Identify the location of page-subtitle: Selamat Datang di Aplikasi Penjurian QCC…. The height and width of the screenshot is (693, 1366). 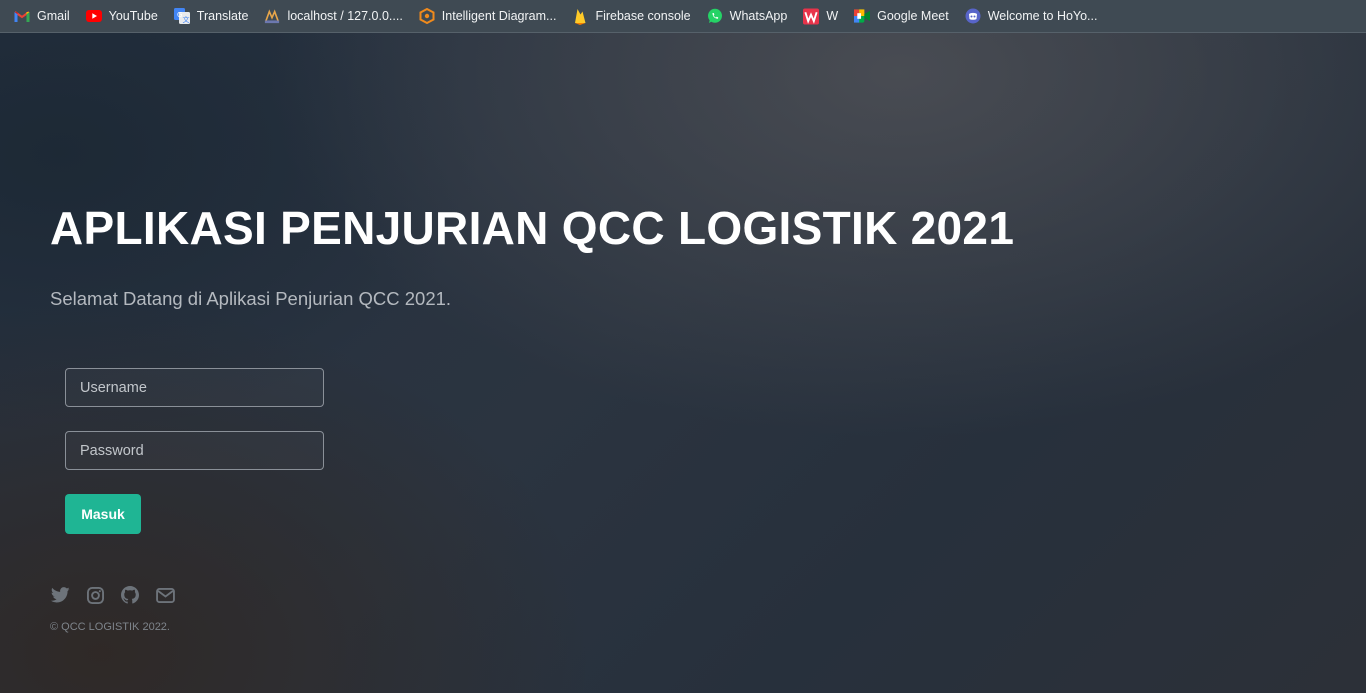
(251, 298).